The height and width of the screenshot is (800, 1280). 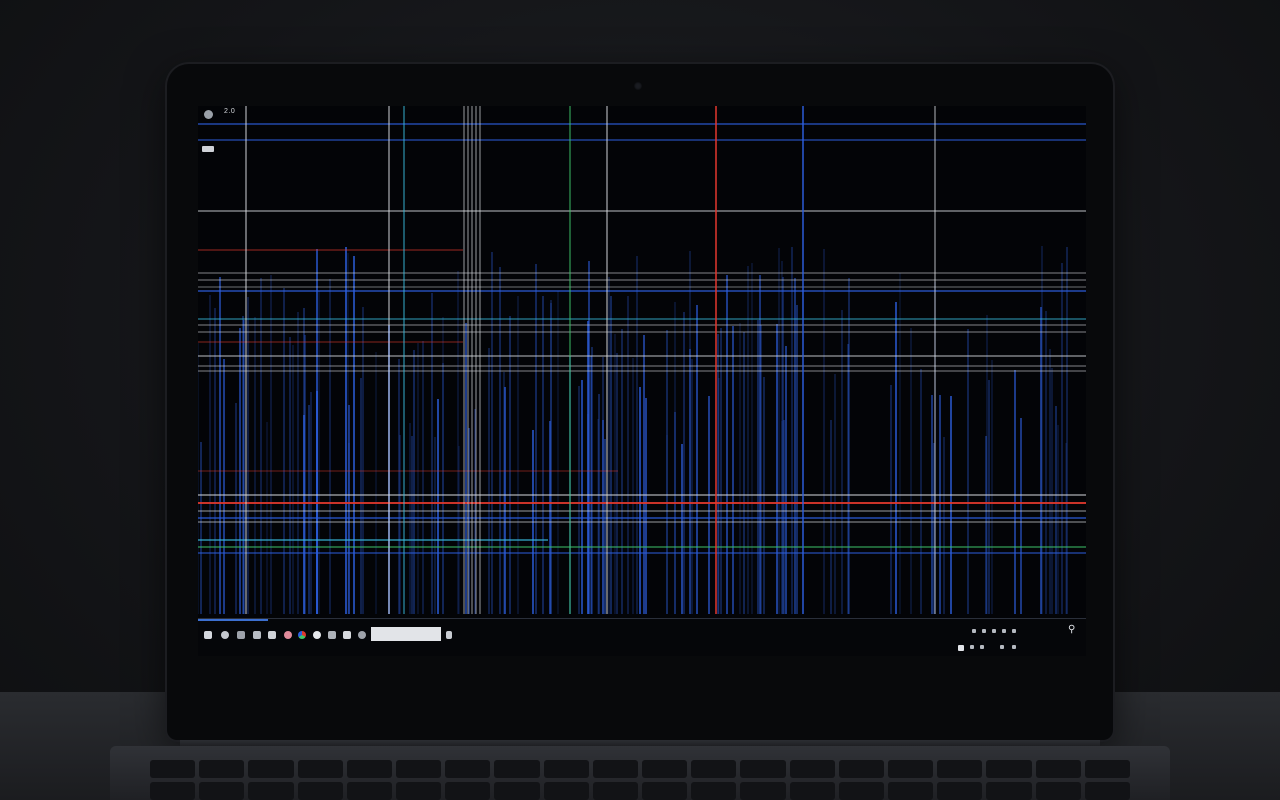 I want to click on file-explorer-icon, so click(x=257, y=635).